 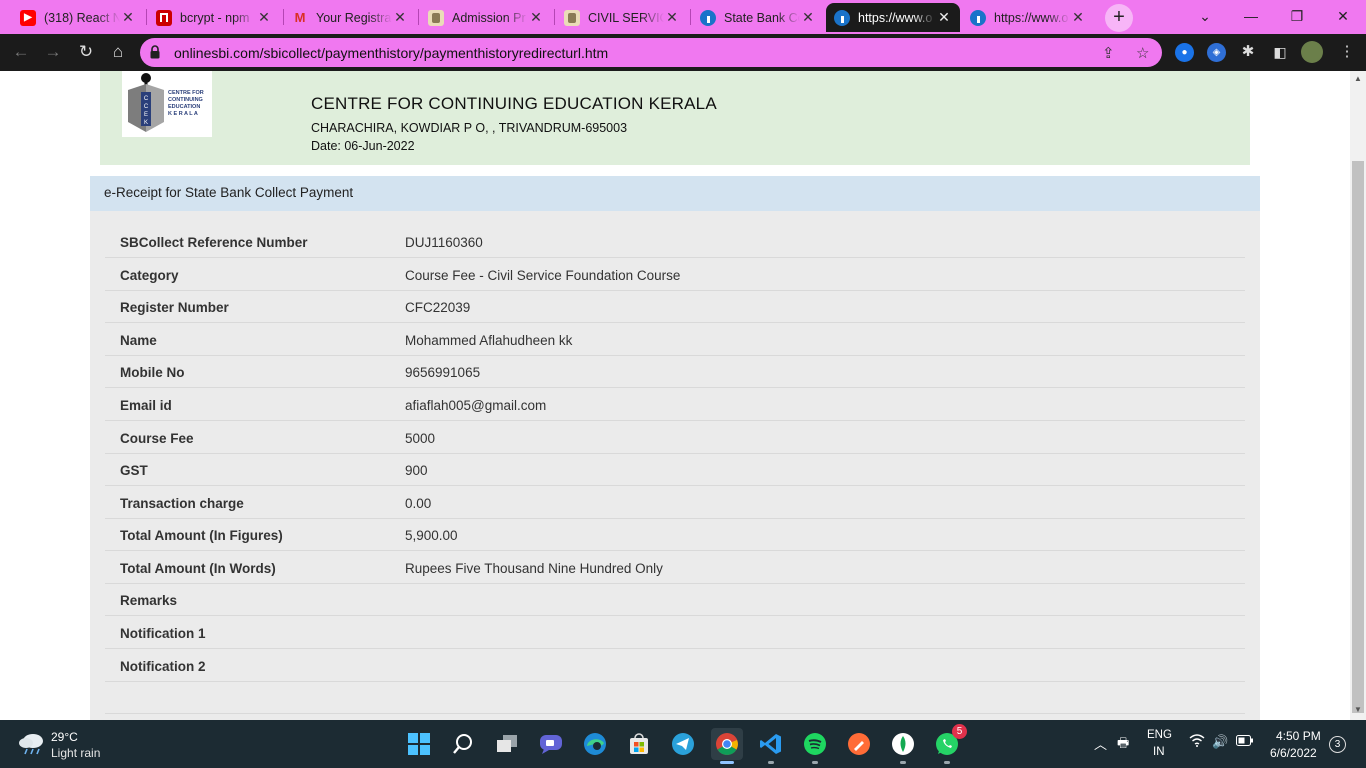 I want to click on profile-avatar, so click(x=1312, y=52).